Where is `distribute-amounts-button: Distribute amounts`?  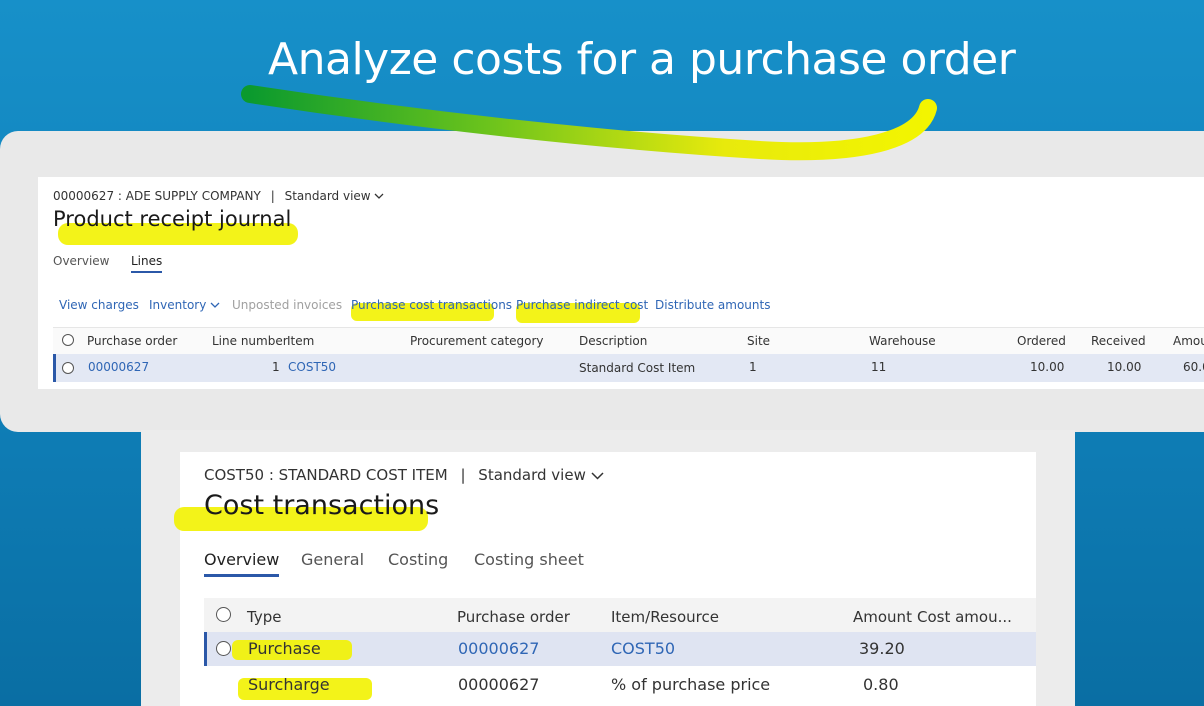
distribute-amounts-button: Distribute amounts is located at coordinates (712, 305).